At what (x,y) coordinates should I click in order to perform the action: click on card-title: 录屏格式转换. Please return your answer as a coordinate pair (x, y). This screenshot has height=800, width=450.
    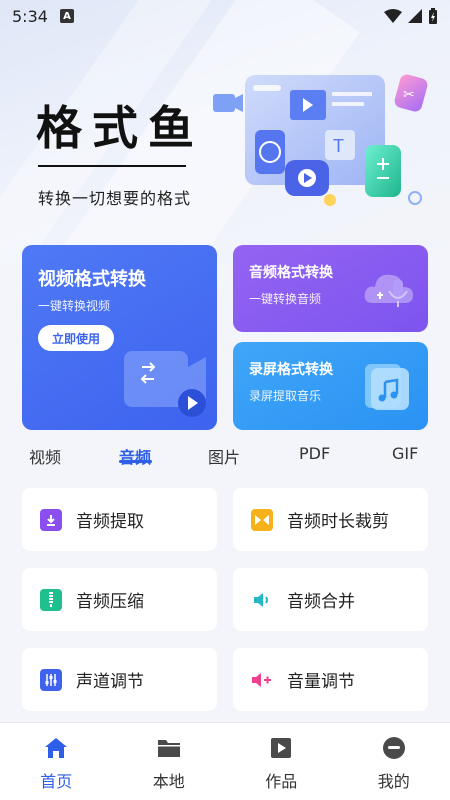
    Looking at the image, I should click on (291, 370).